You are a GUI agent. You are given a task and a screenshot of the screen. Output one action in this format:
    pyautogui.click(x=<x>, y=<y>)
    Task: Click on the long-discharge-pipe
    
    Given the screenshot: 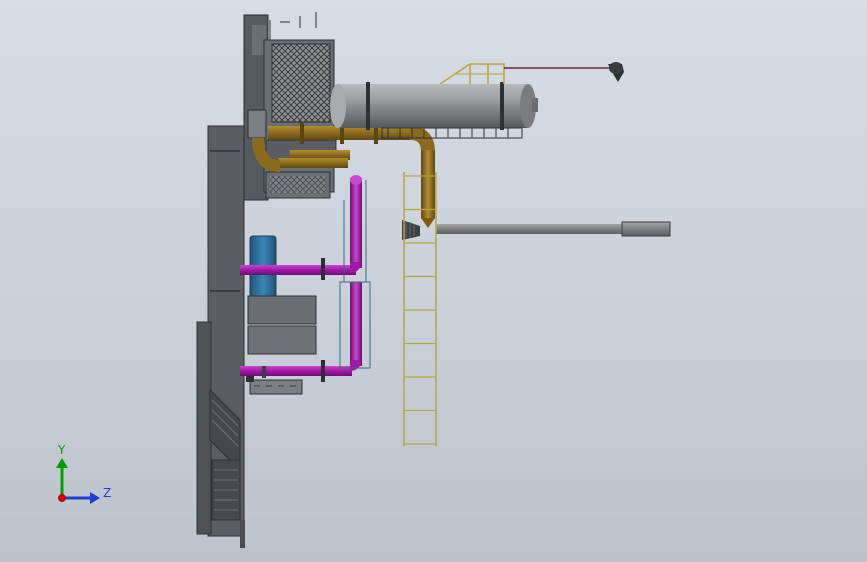 What is the action you would take?
    pyautogui.click(x=536, y=230)
    